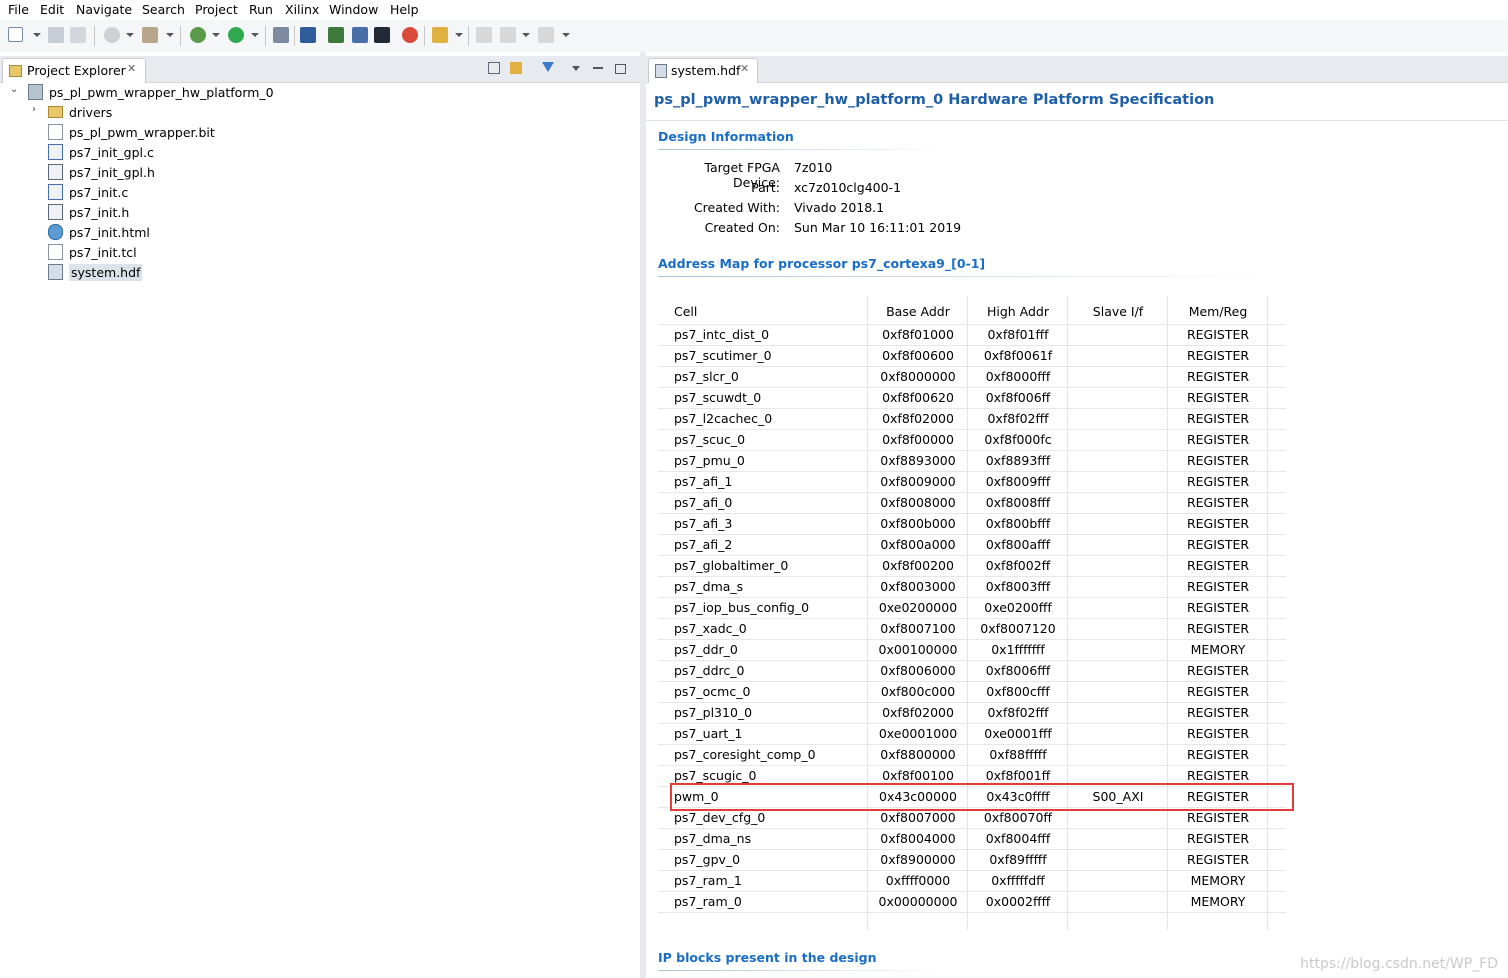  What do you see at coordinates (1018, 670) in the screenshot?
I see `table-cell-high: 0xf8006fff` at bounding box center [1018, 670].